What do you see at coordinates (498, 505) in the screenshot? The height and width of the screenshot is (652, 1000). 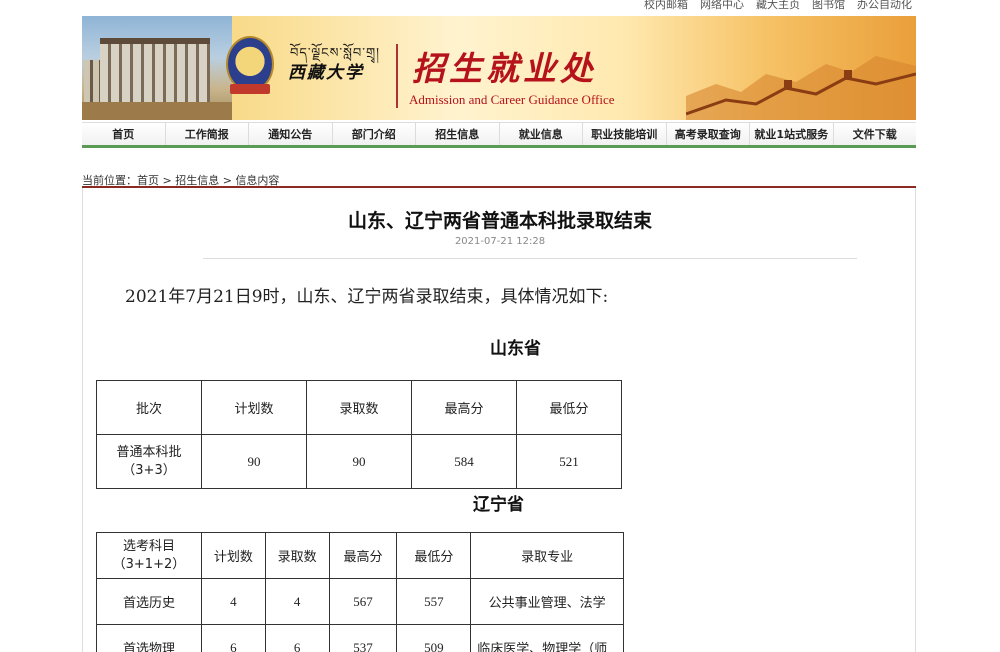 I see `liaoning-heading: 辽宁省` at bounding box center [498, 505].